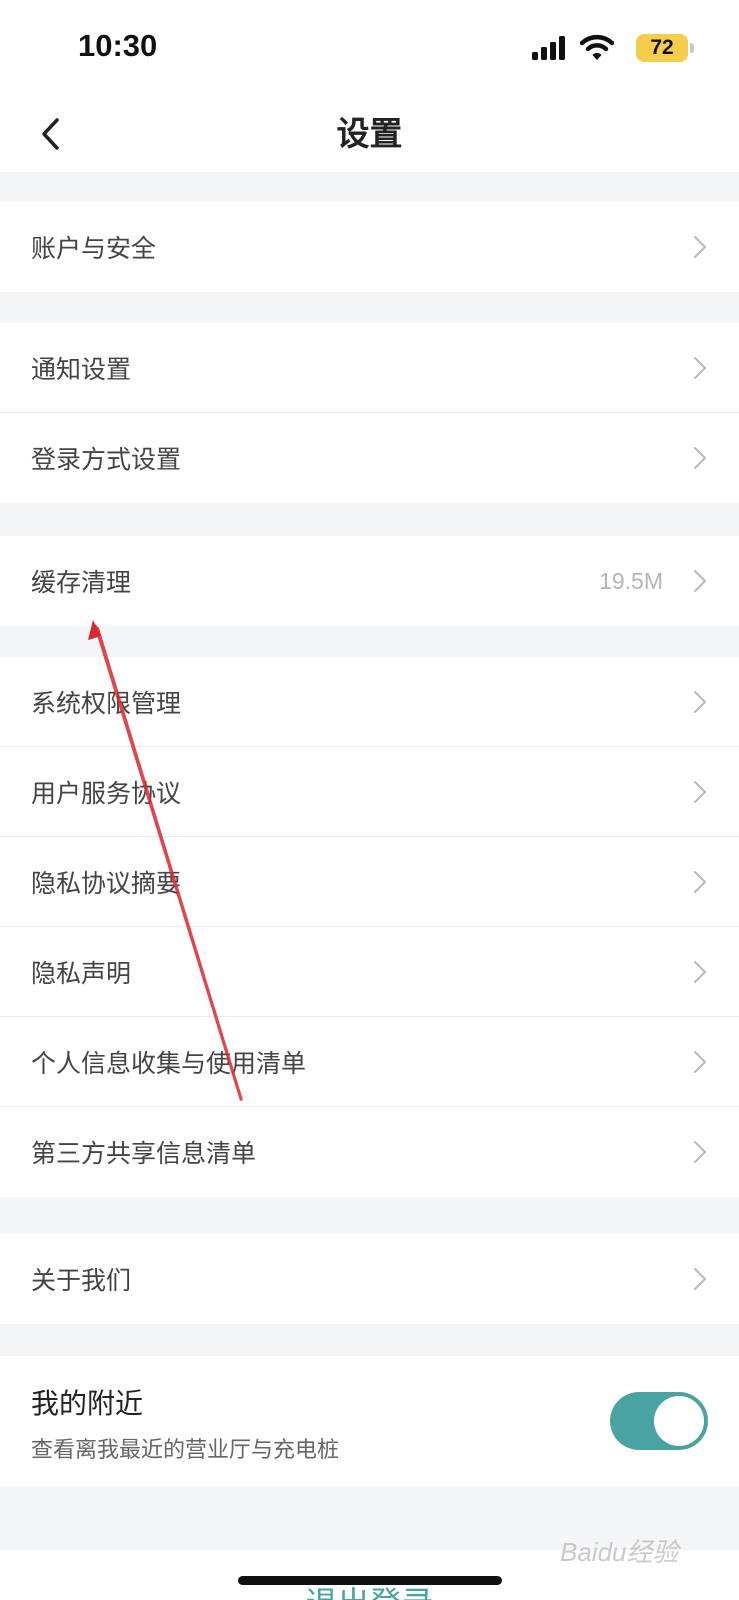 The height and width of the screenshot is (1600, 739). What do you see at coordinates (94, 248) in the screenshot?
I see `row-label: 账户与安全` at bounding box center [94, 248].